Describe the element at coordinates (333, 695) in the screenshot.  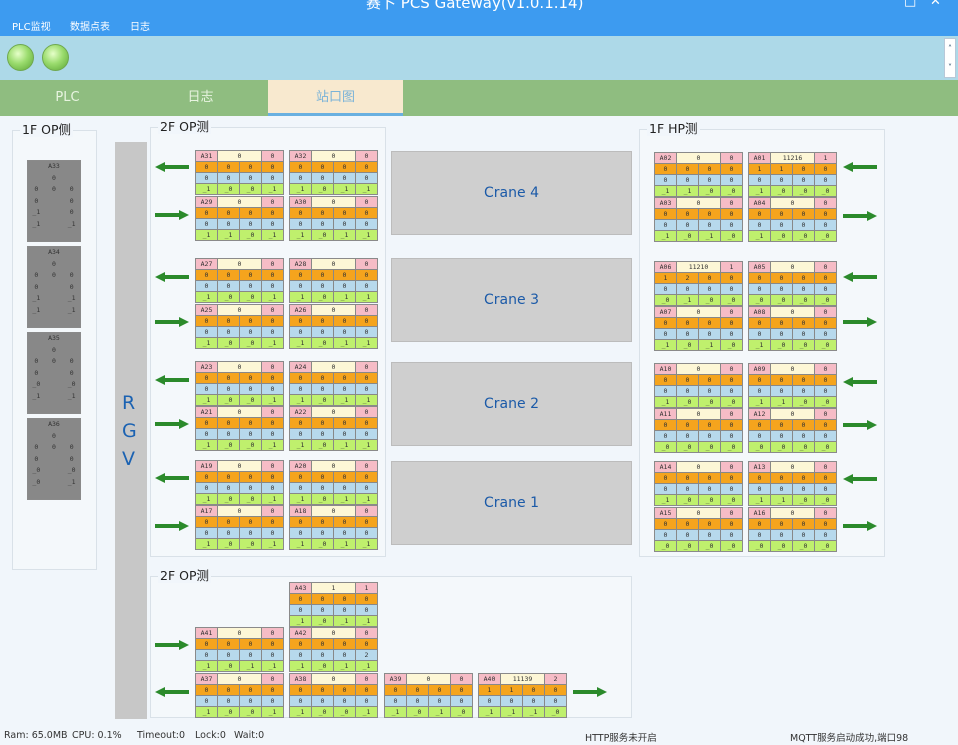
I see `station-a38: A38 0 0 0 0 0 0 0 0 0 0 _1 _0 _0 _1` at that location.